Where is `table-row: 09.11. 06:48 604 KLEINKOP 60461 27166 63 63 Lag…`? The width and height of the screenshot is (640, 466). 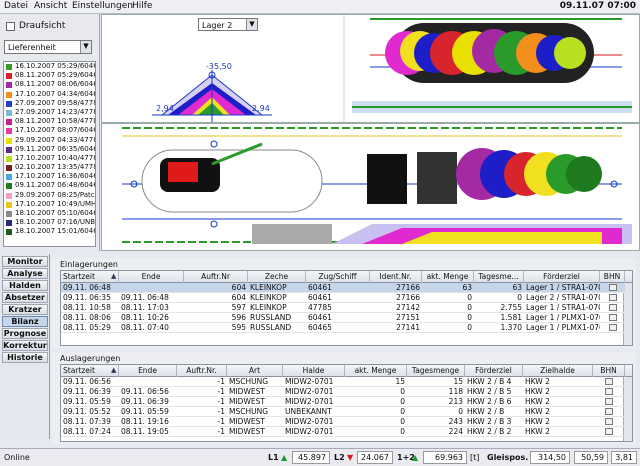 table-row: 09.11. 06:48 604 KLEINKOP 60461 27166 63 63 Lag… is located at coordinates (343, 288).